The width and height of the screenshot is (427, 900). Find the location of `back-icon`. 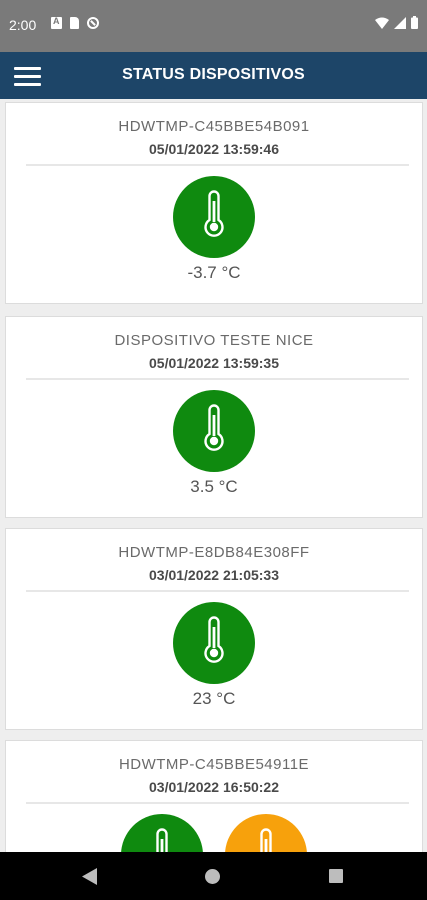

back-icon is located at coordinates (89, 876).